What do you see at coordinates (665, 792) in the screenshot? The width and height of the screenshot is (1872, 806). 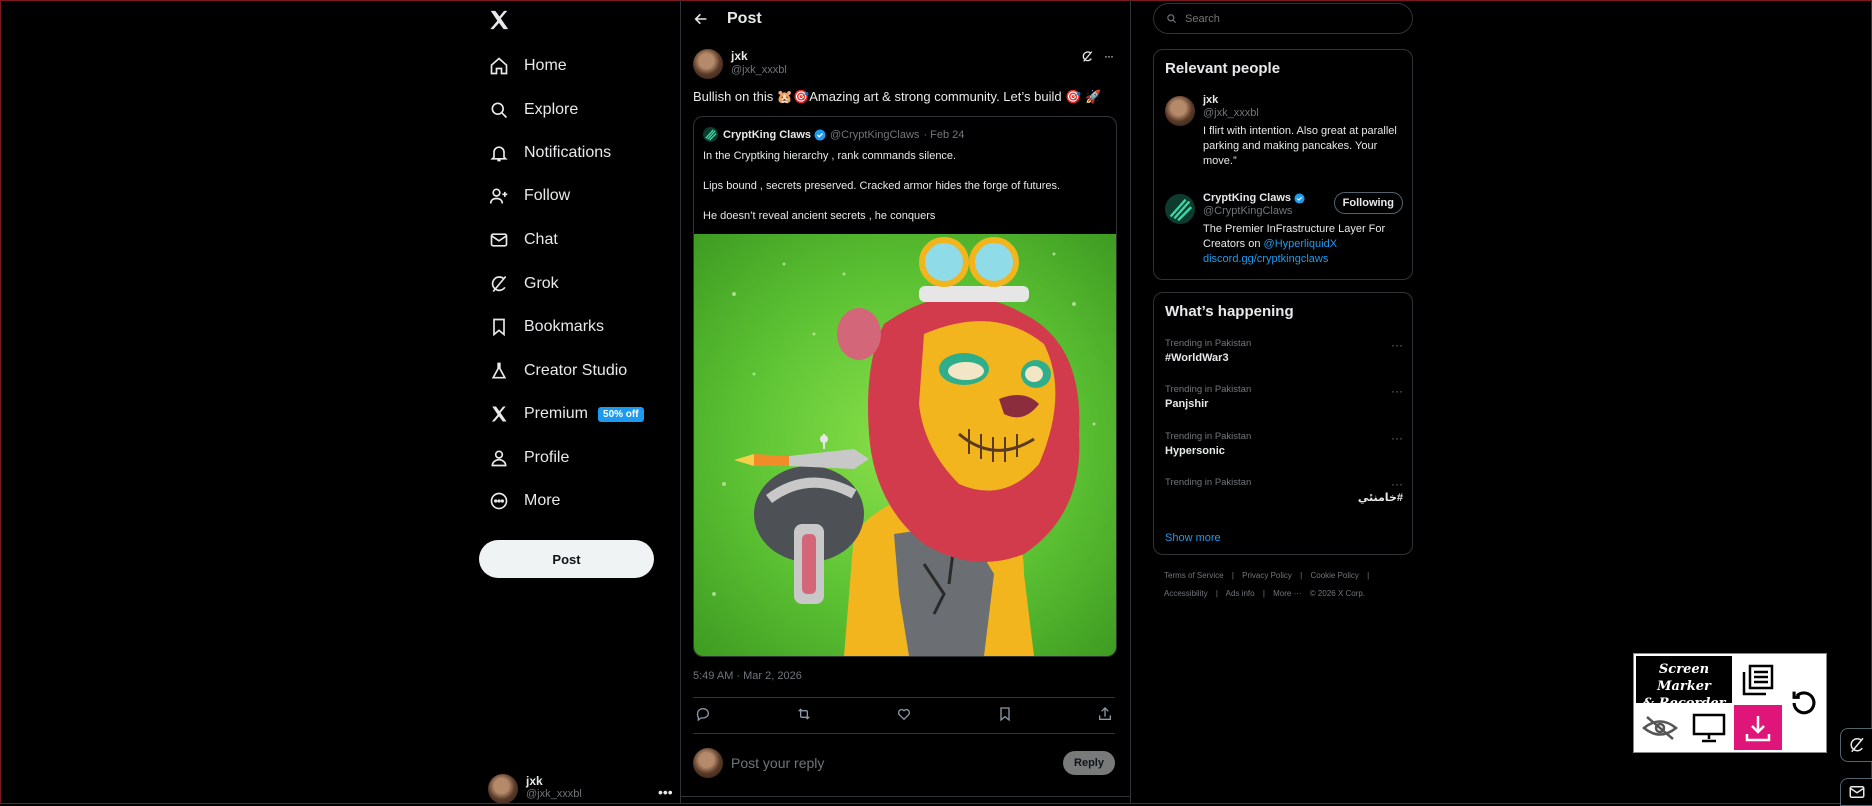 I see `ellipsis-icon: •••` at bounding box center [665, 792].